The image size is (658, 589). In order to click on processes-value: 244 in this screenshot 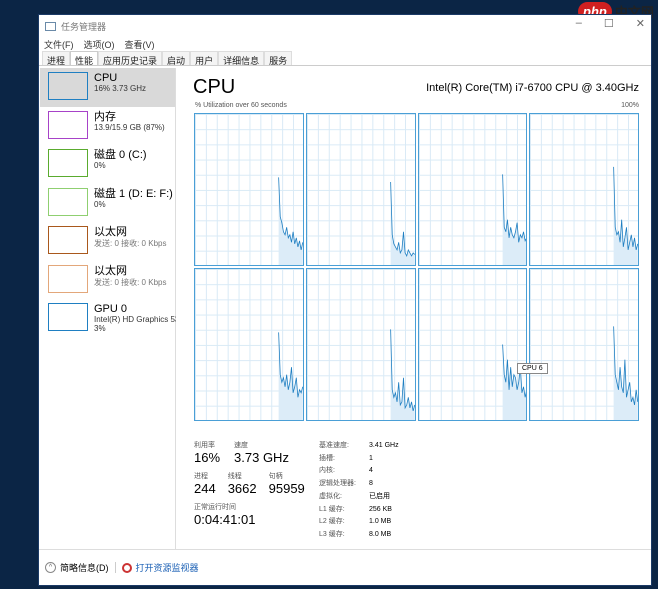, I will do `click(205, 488)`.